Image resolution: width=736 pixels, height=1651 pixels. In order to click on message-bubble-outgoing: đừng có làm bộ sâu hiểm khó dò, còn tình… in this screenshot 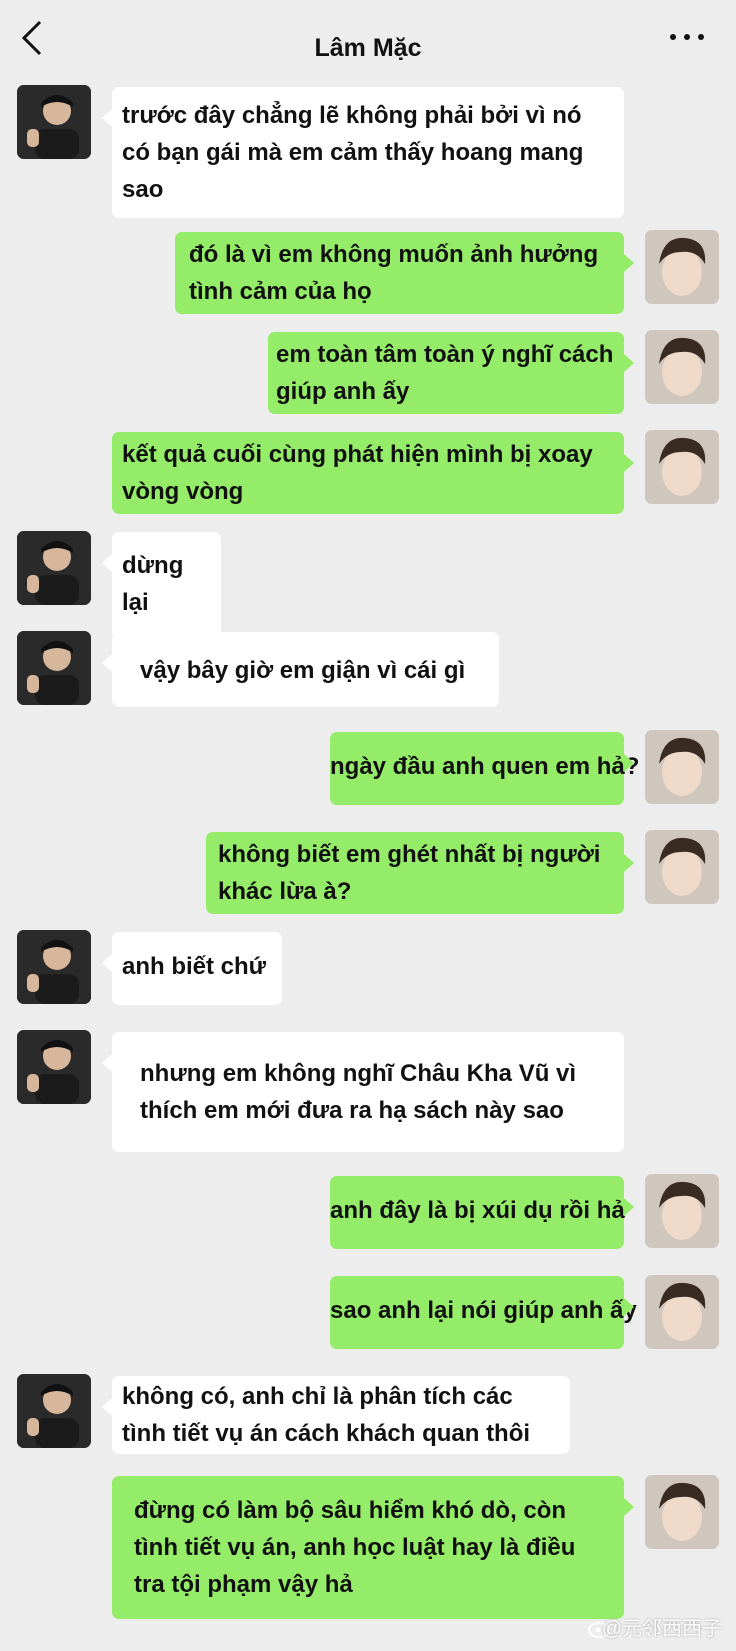, I will do `click(373, 1547)`.